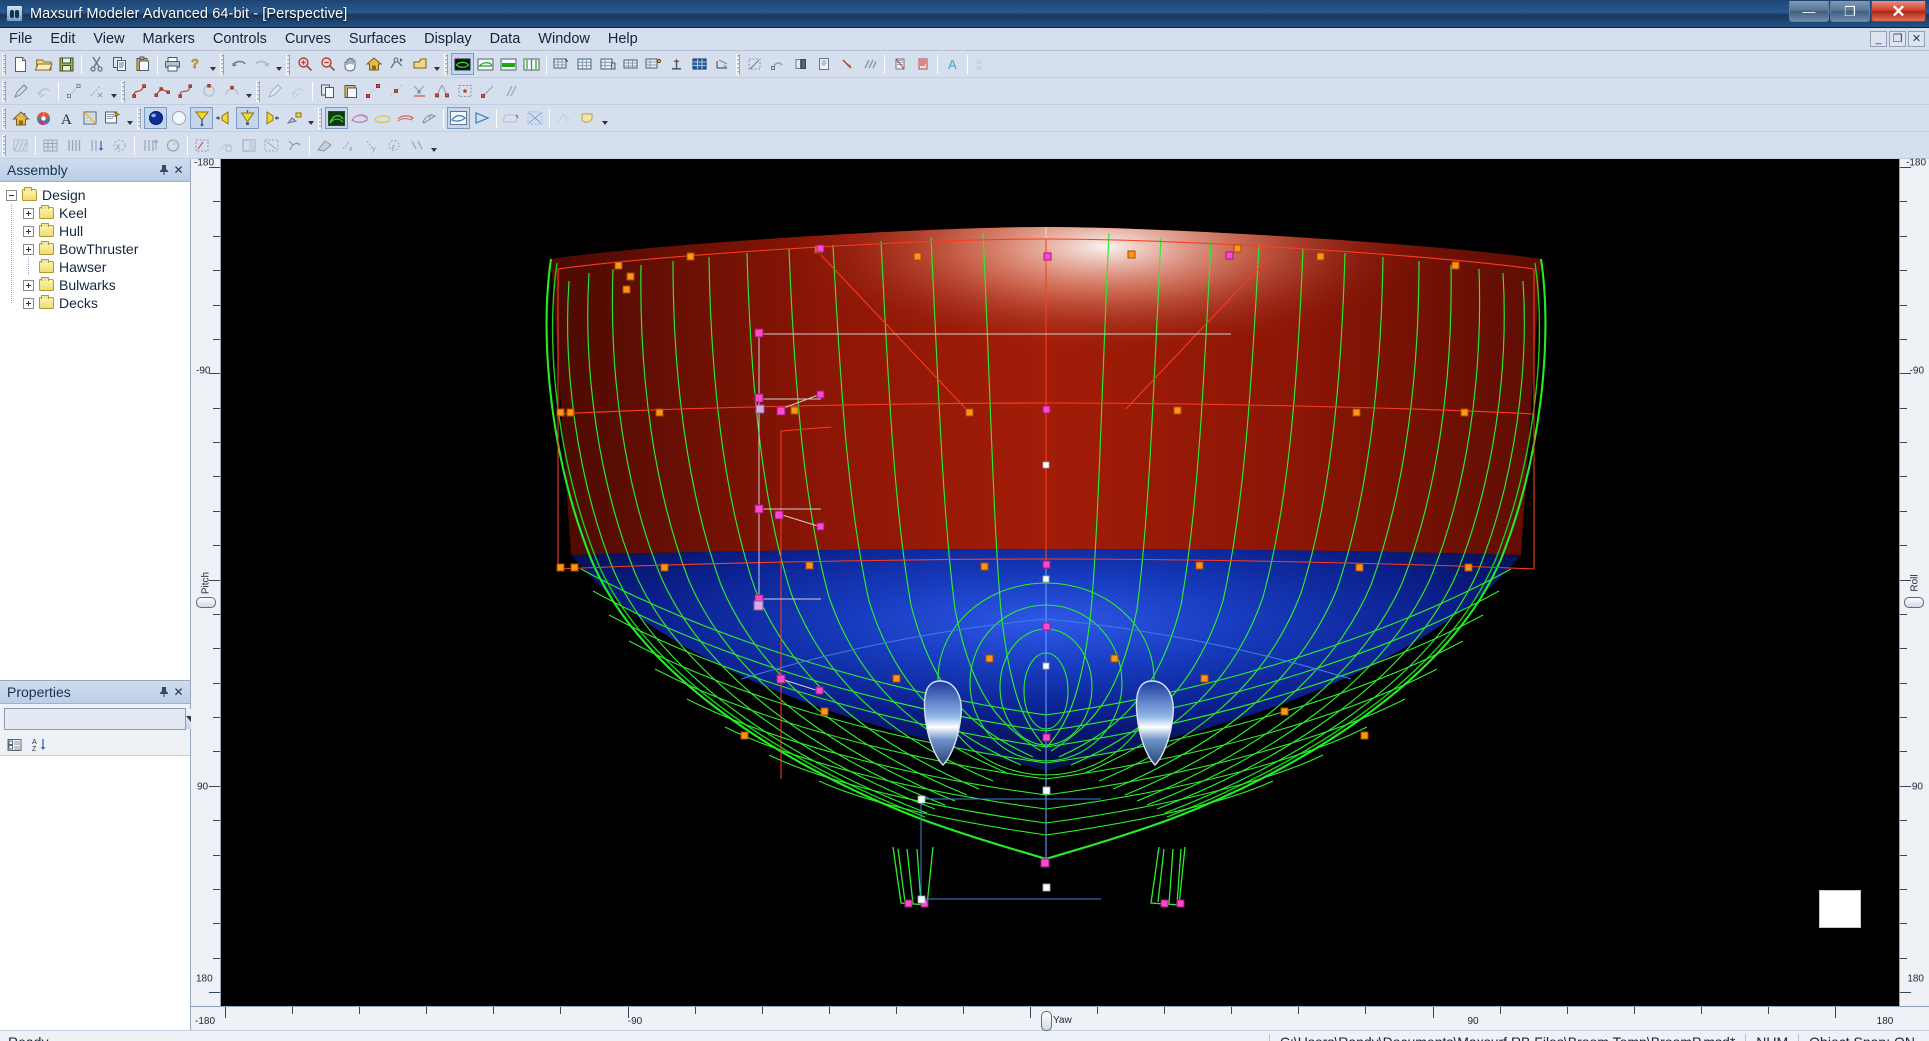  I want to click on curve-bezier-icon, so click(185, 91).